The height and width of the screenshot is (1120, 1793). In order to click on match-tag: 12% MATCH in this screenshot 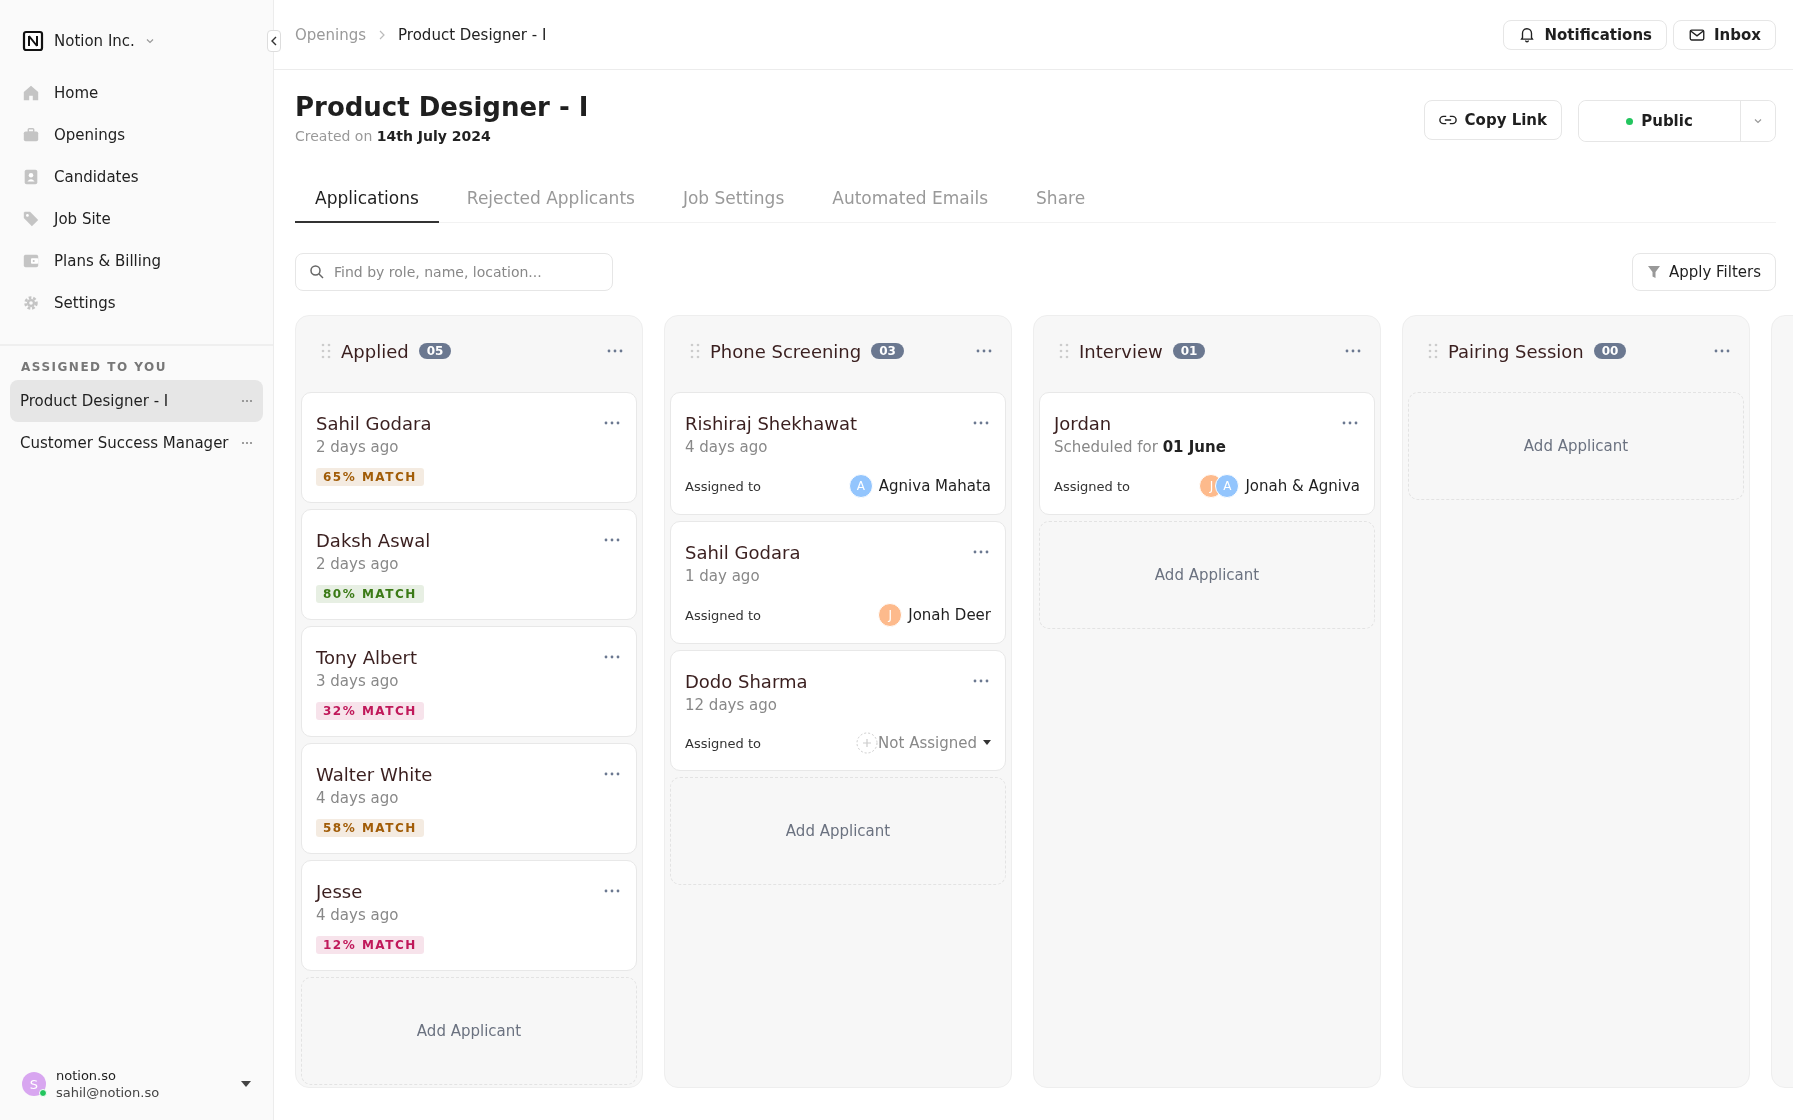, I will do `click(370, 945)`.